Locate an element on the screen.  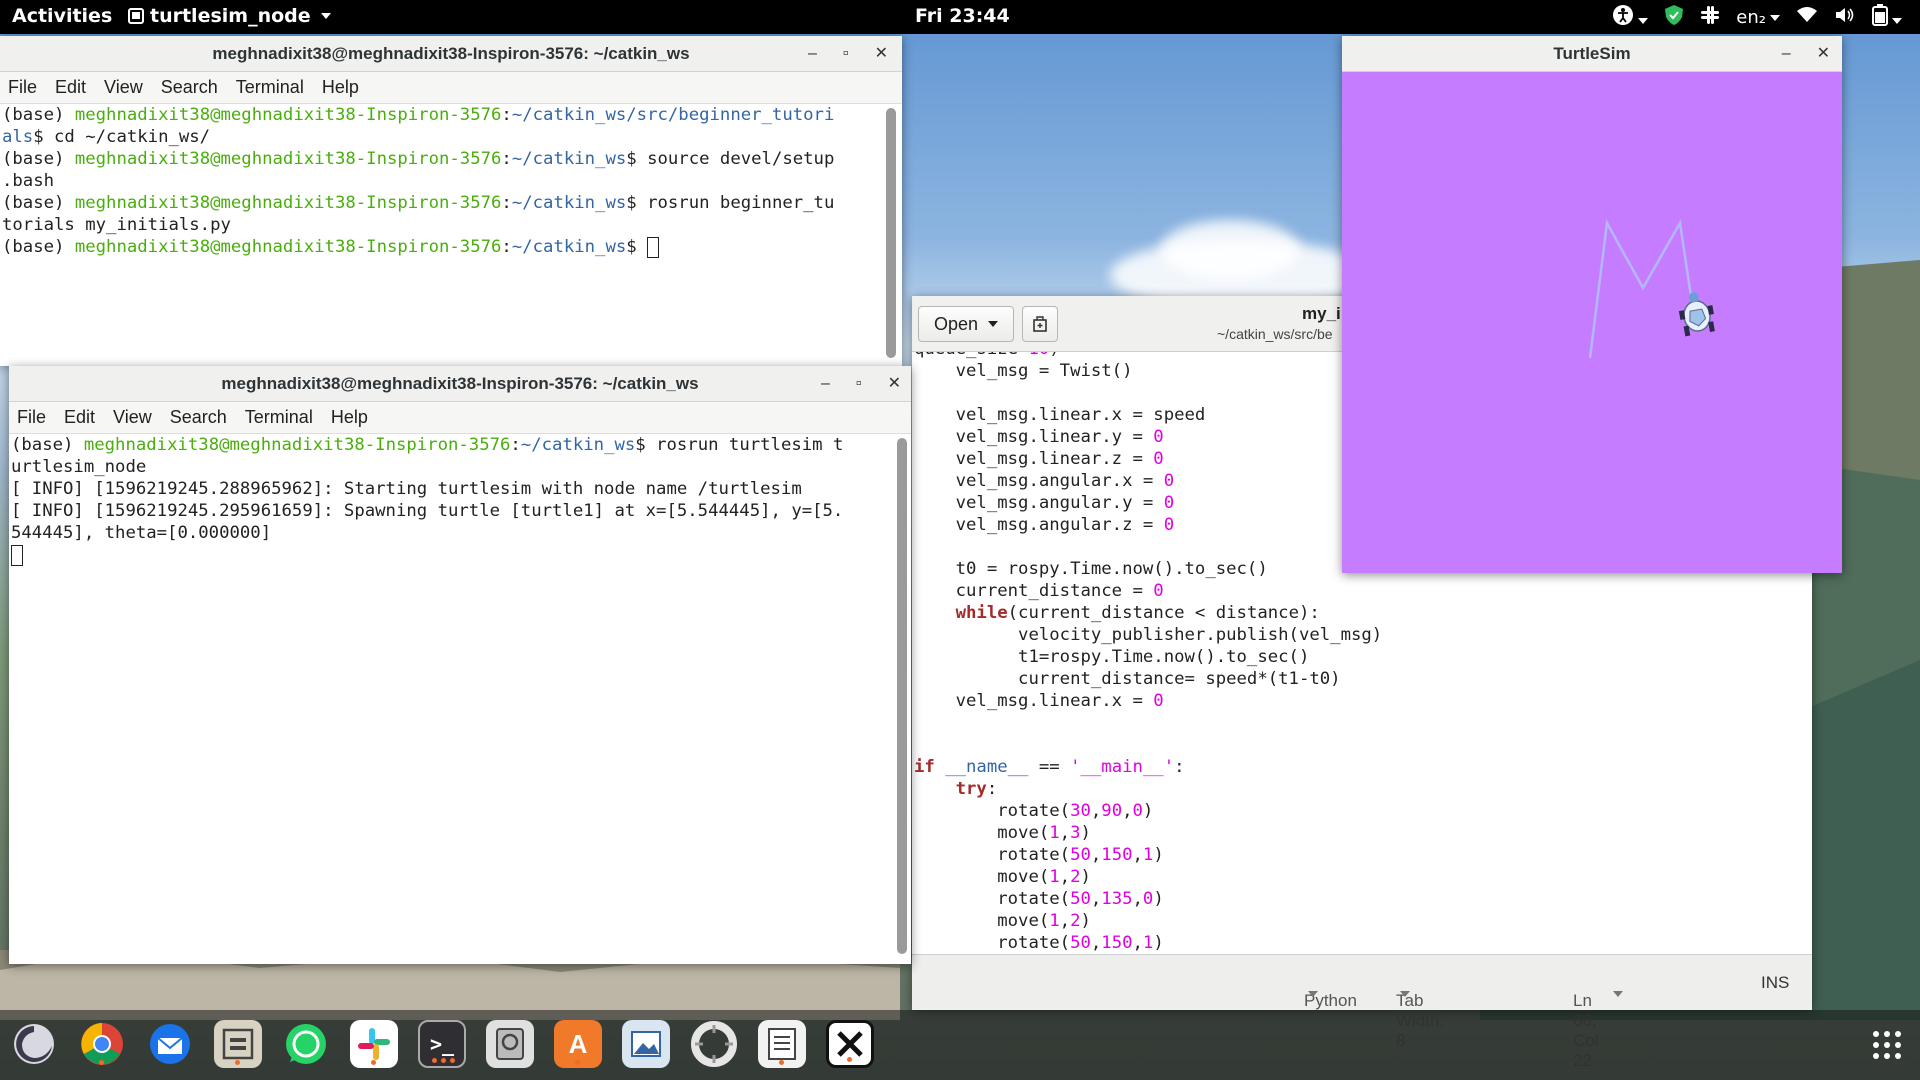
dock: >_ A is located at coordinates (960, 1045).